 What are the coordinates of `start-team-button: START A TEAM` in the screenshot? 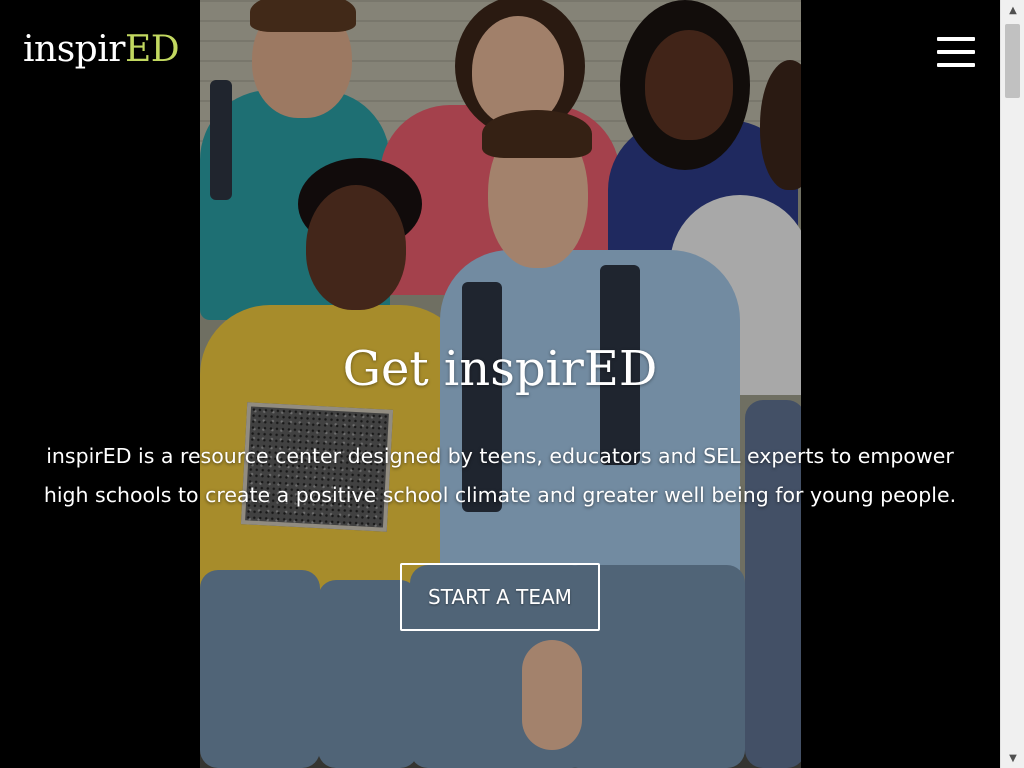 It's located at (500, 597).